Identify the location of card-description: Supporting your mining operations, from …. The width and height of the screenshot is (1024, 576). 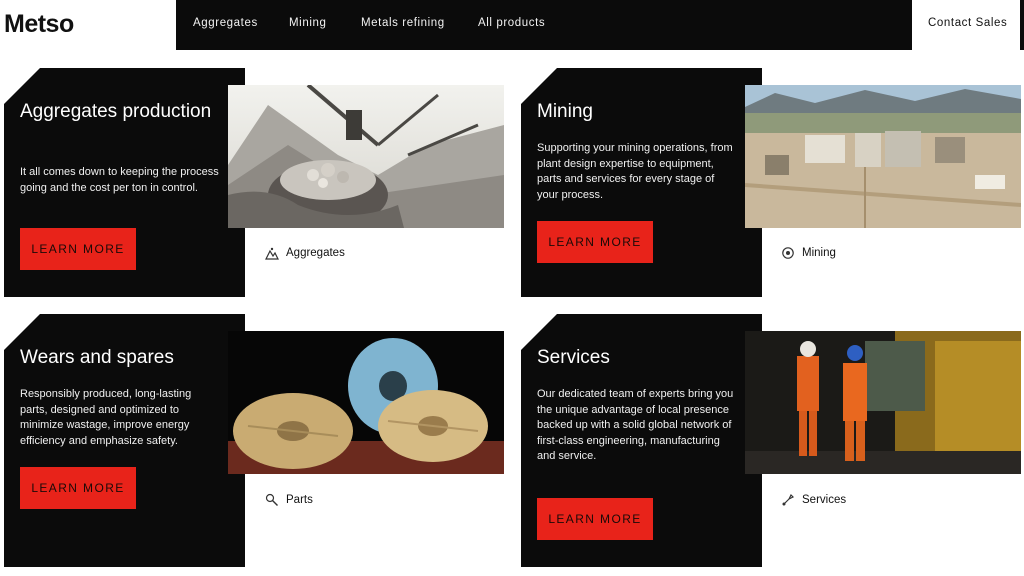
(635, 171).